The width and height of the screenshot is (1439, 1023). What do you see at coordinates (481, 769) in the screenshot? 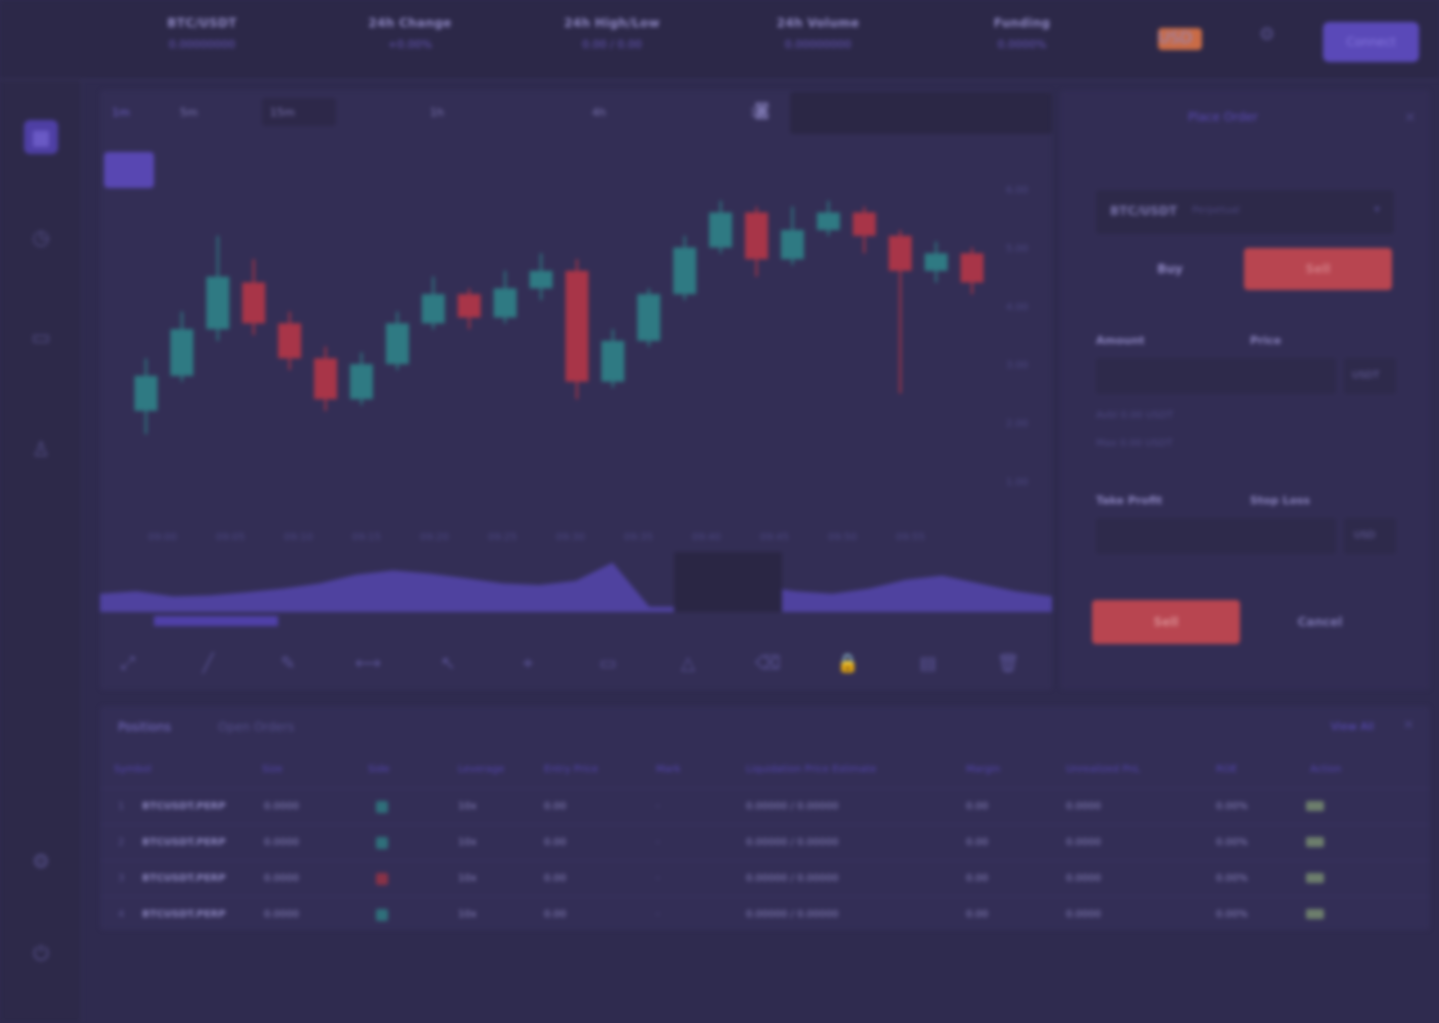
I see `table-header: Leverage` at bounding box center [481, 769].